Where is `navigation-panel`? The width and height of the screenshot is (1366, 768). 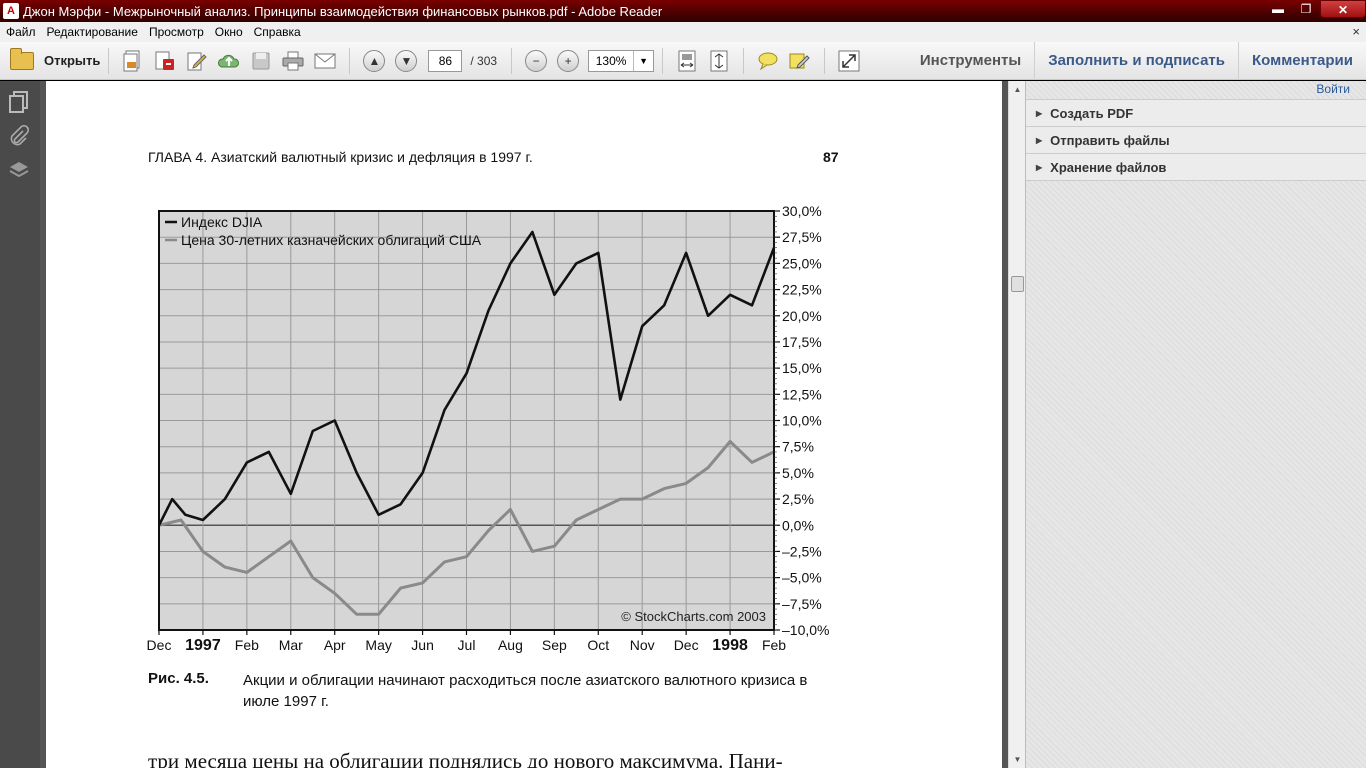
navigation-panel is located at coordinates (20, 424).